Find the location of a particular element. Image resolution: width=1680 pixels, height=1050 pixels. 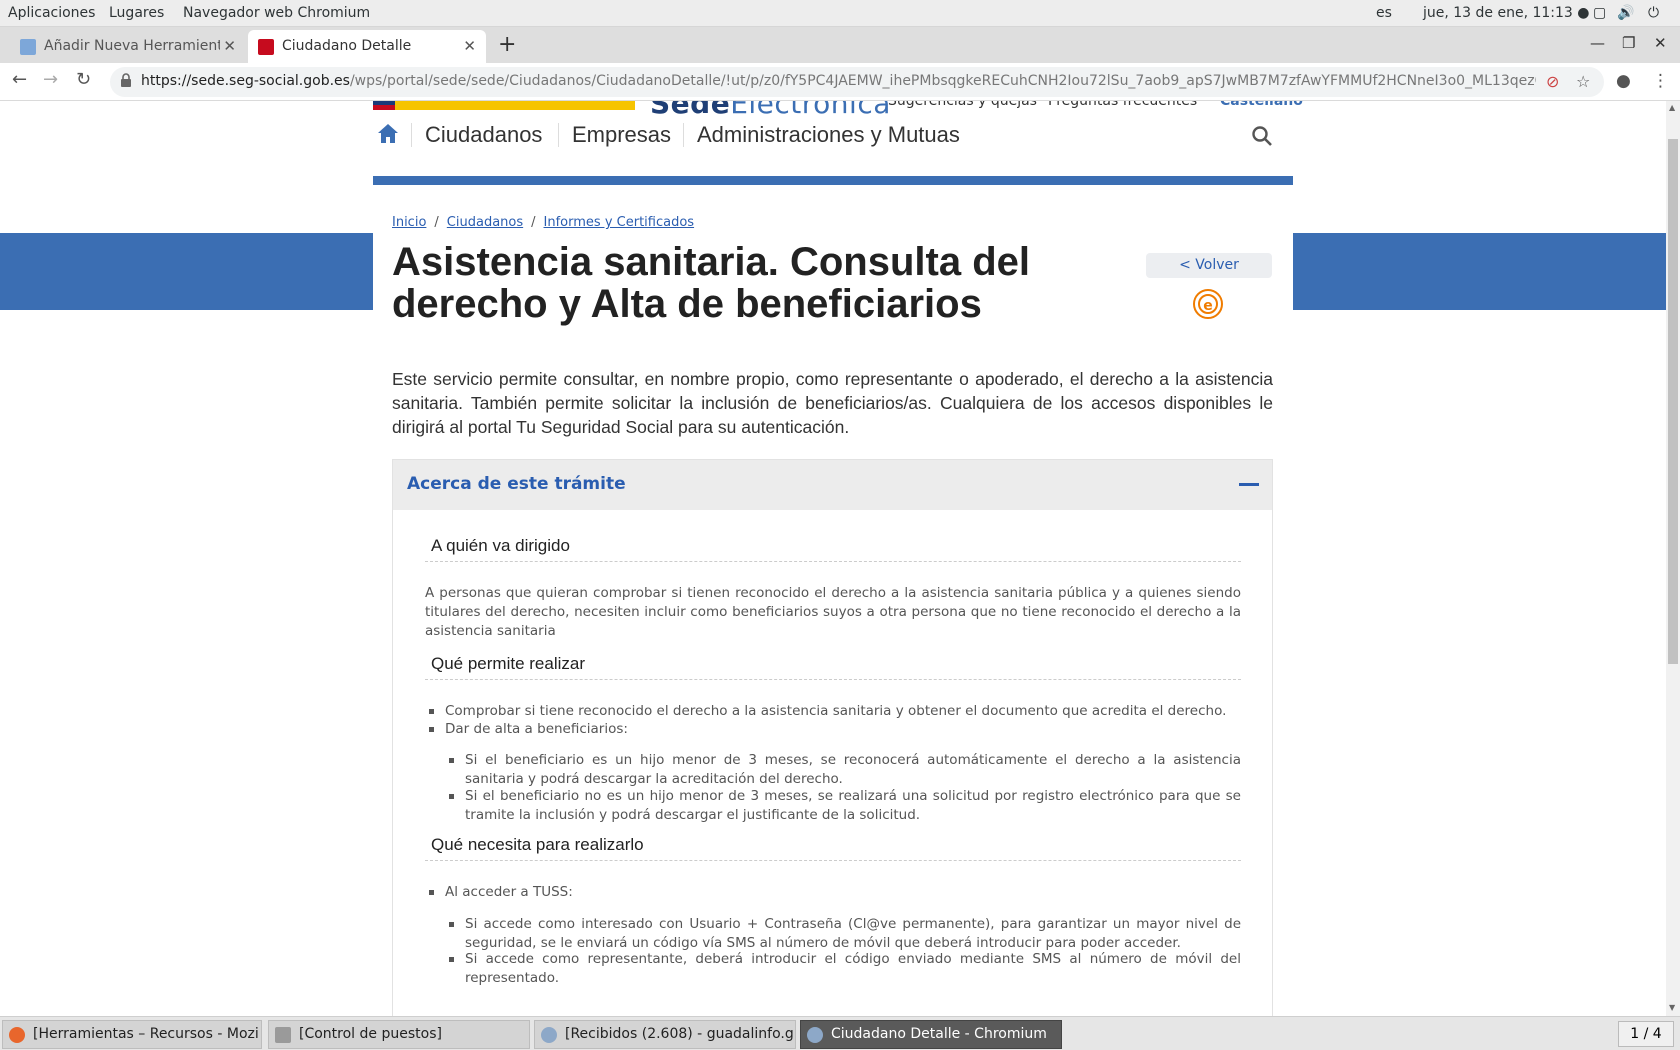

tab-ciudadano-detalle: Ciudadano Detalle ✕ is located at coordinates (367, 46).